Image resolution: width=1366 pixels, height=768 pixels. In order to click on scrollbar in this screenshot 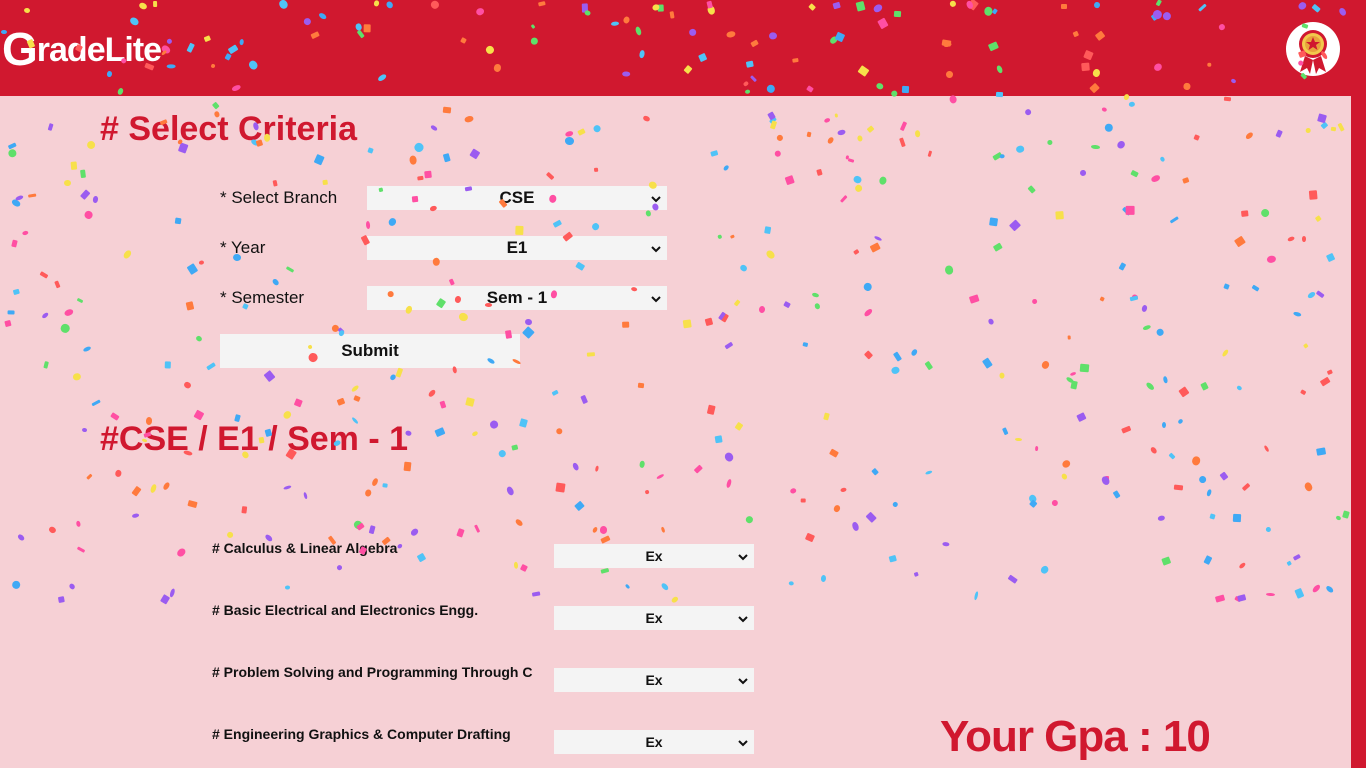, I will do `click(1358, 432)`.